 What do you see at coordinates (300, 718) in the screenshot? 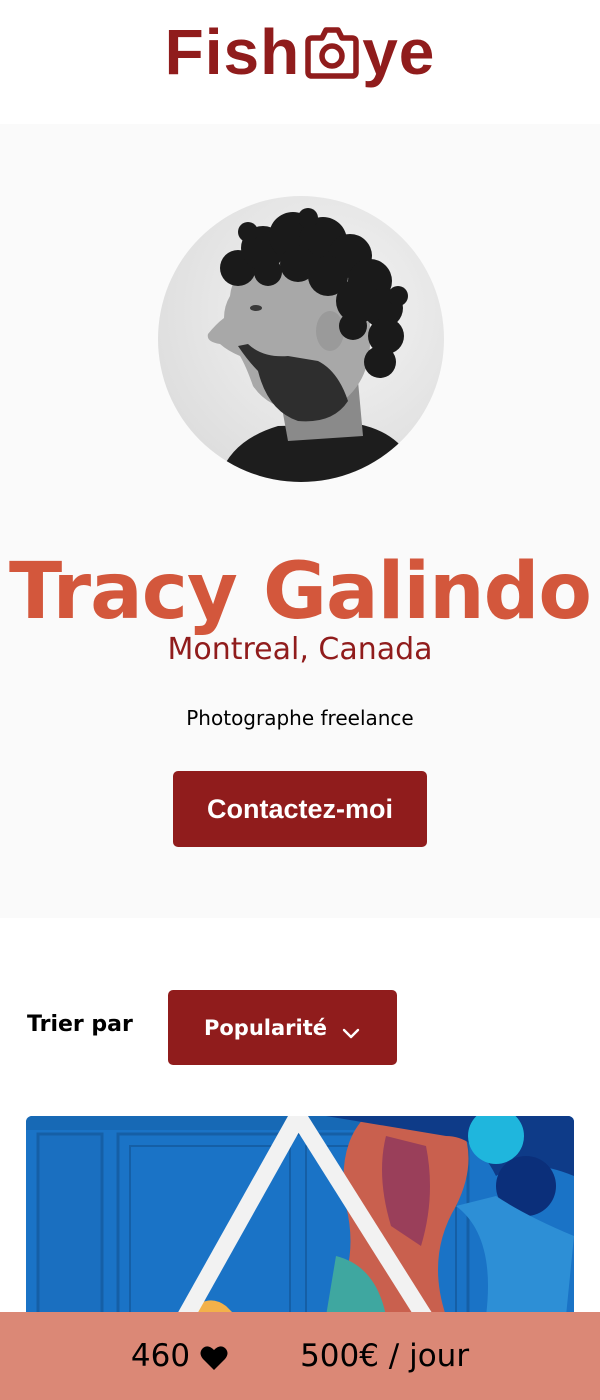
I see `photographer-tagline: Photographe freelance` at bounding box center [300, 718].